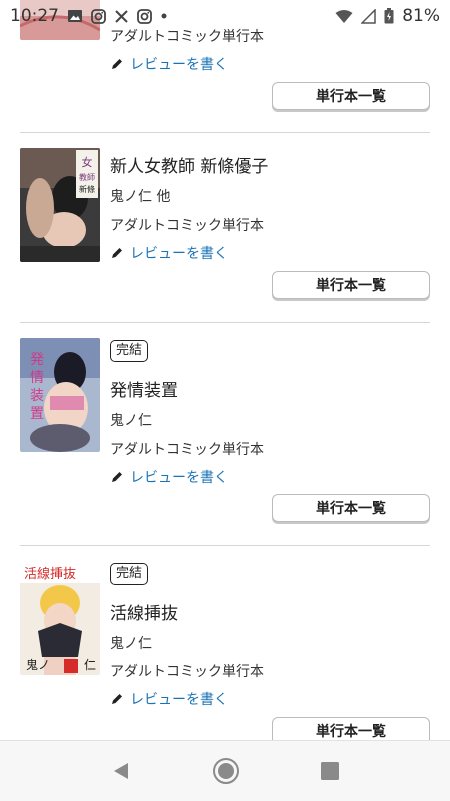 The height and width of the screenshot is (801, 450). Describe the element at coordinates (75, 16) in the screenshot. I see `image-icon` at that location.